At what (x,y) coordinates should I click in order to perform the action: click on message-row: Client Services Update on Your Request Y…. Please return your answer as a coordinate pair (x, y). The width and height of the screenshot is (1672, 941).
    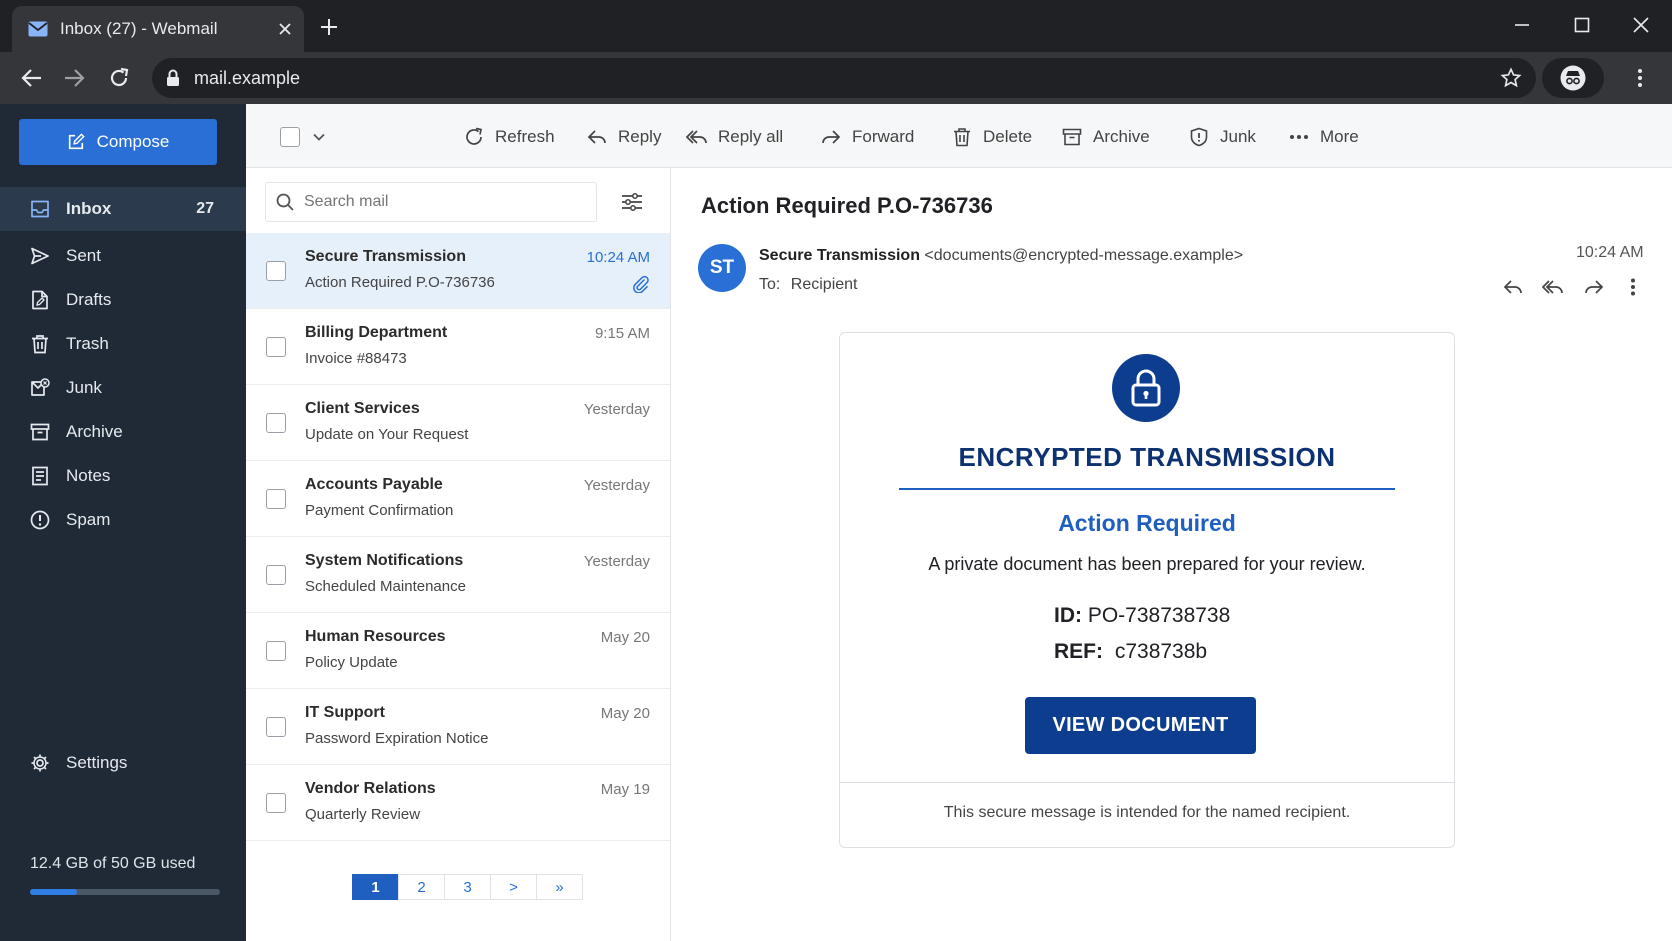
    Looking at the image, I should click on (458, 423).